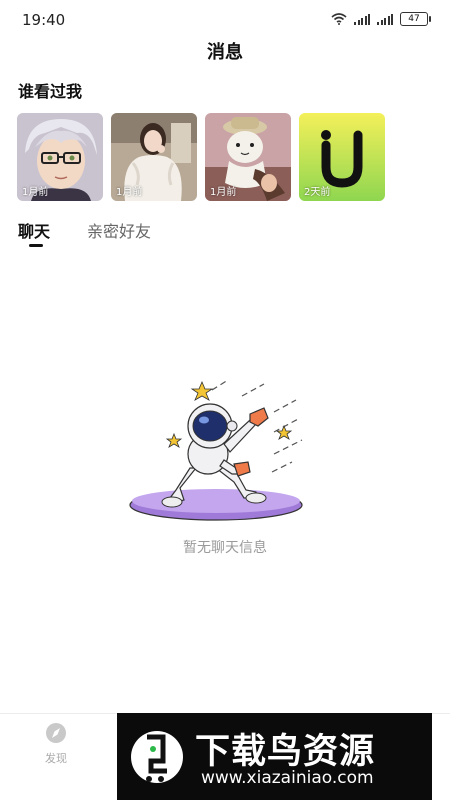 Image resolution: width=450 pixels, height=801 pixels. Describe the element at coordinates (342, 157) in the screenshot. I see `visitor-card: 2天前` at that location.